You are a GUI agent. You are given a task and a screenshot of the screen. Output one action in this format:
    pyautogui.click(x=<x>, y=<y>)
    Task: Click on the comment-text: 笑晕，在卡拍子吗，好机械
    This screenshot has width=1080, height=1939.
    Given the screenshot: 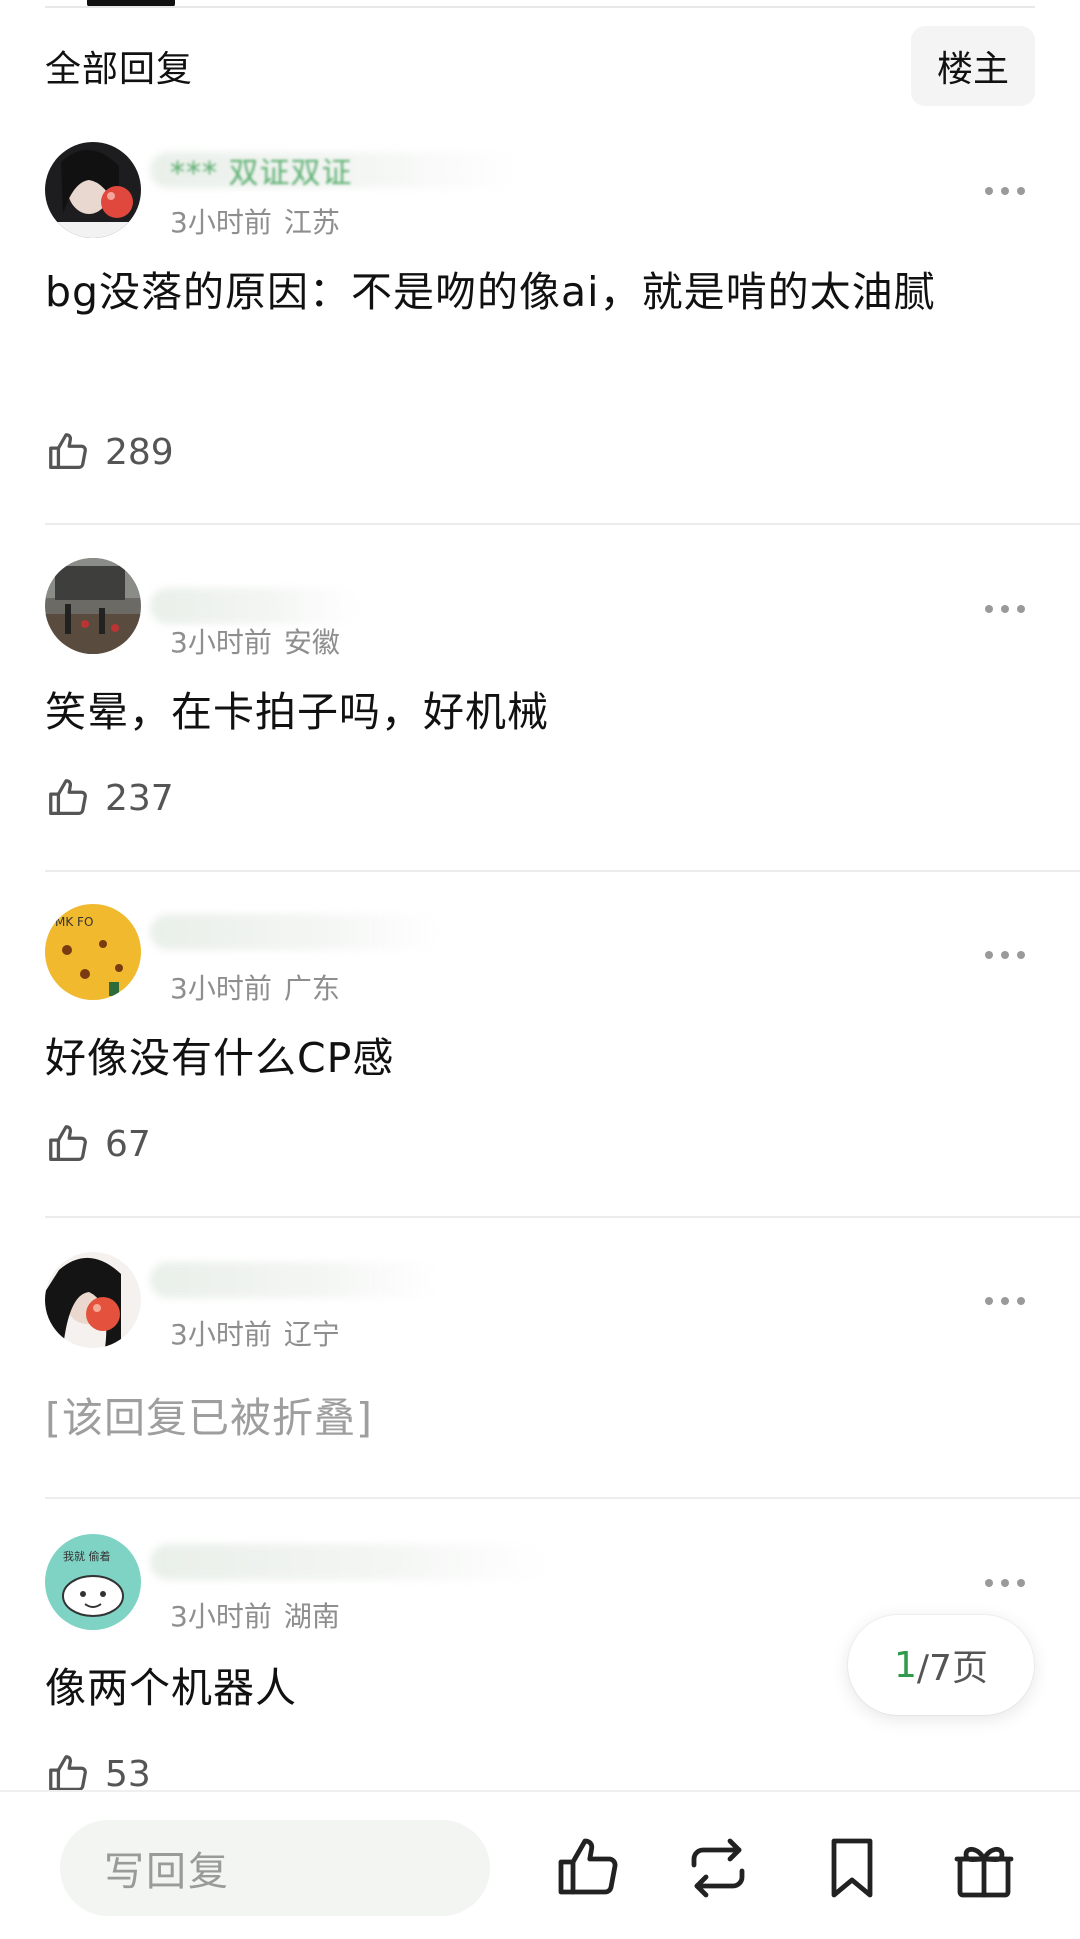 What is the action you would take?
    pyautogui.click(x=297, y=712)
    